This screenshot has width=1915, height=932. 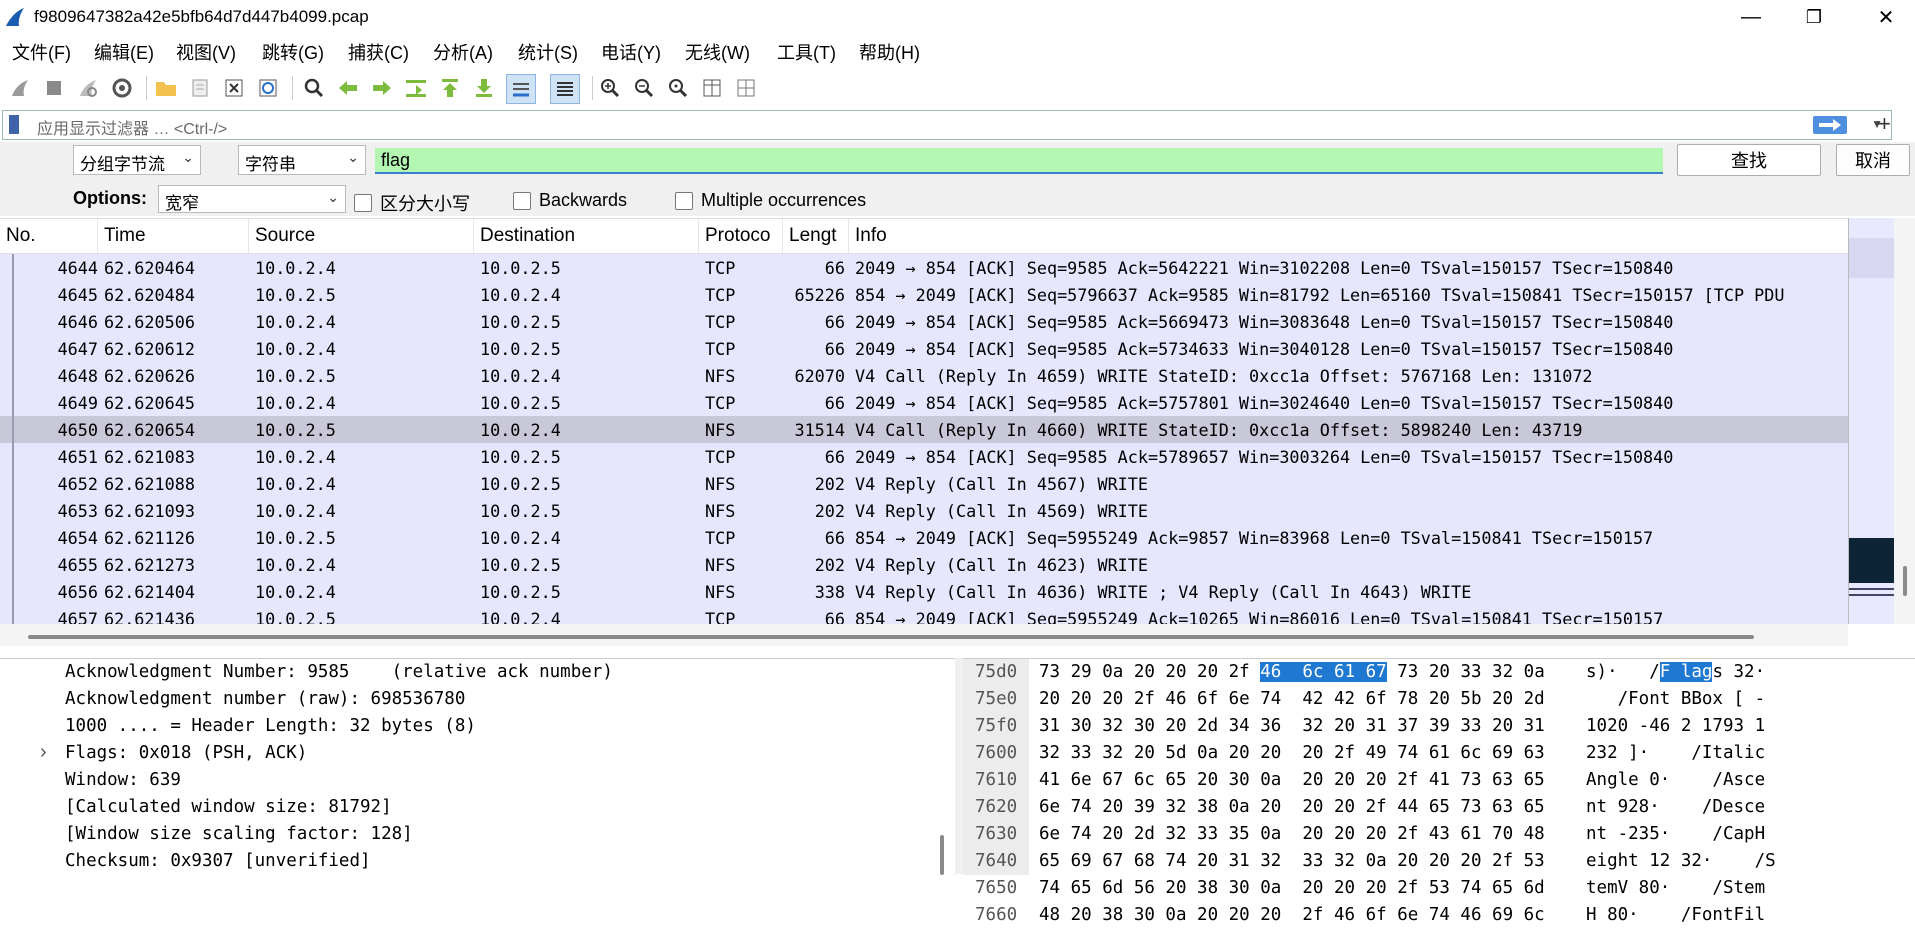 I want to click on zoom-in-icon, so click(x=610, y=88).